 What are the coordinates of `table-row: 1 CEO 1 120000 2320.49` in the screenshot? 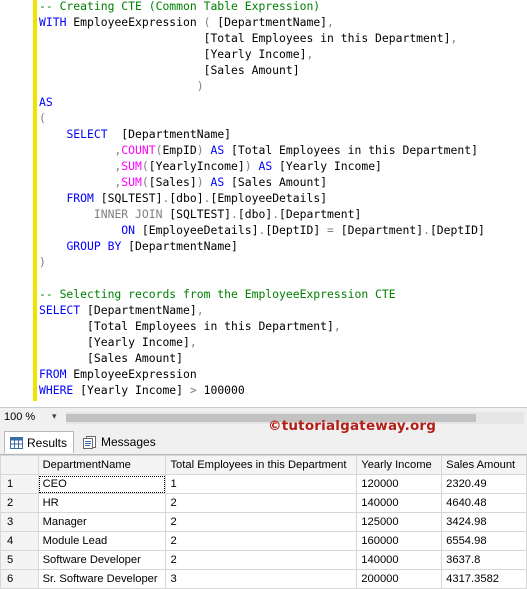 It's located at (263, 484).